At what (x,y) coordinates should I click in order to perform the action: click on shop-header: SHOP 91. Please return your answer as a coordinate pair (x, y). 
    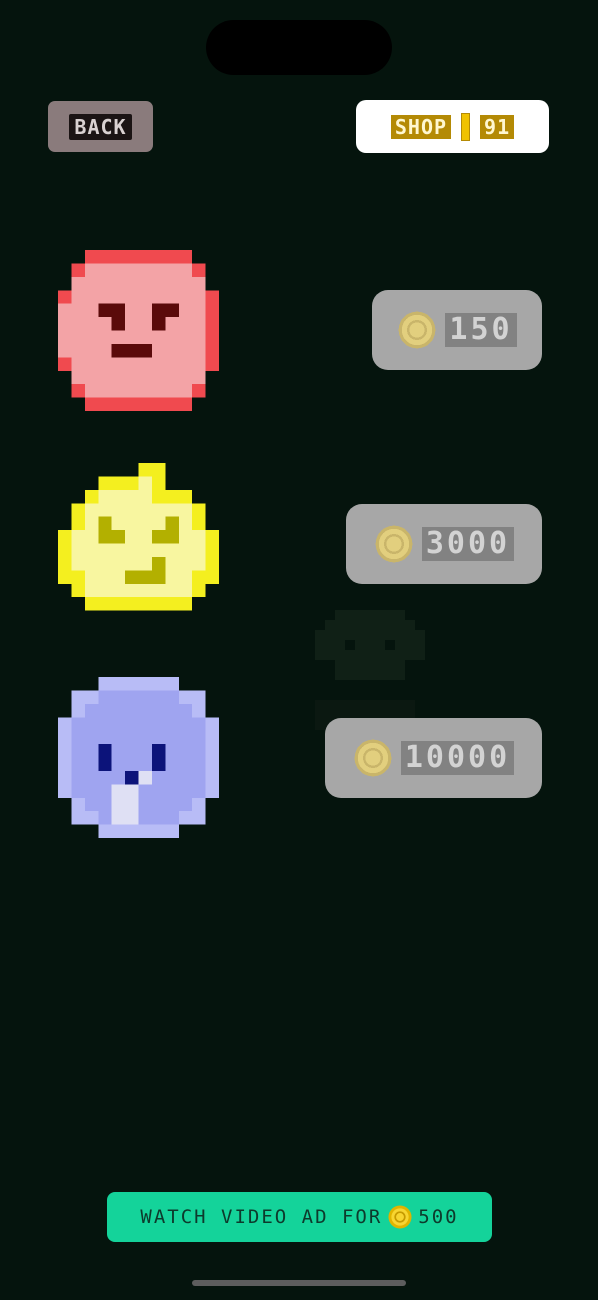
    Looking at the image, I should click on (452, 126).